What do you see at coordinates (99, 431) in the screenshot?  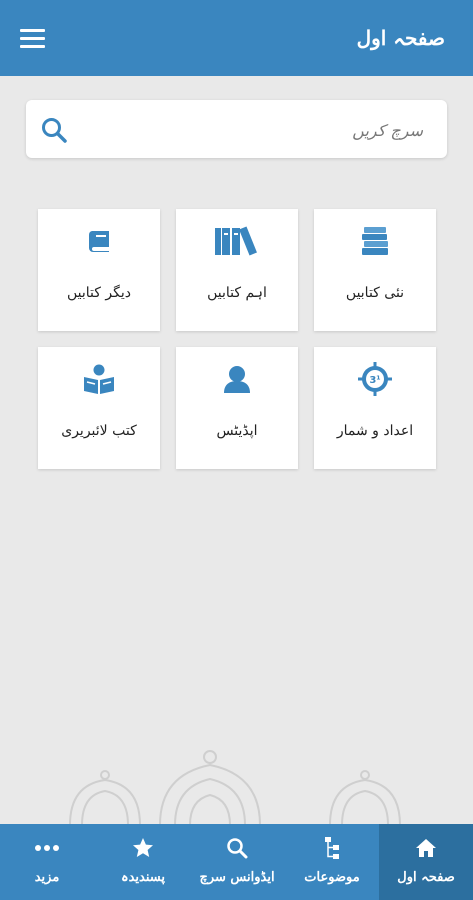 I see `tile-label: کتب لائبریری` at bounding box center [99, 431].